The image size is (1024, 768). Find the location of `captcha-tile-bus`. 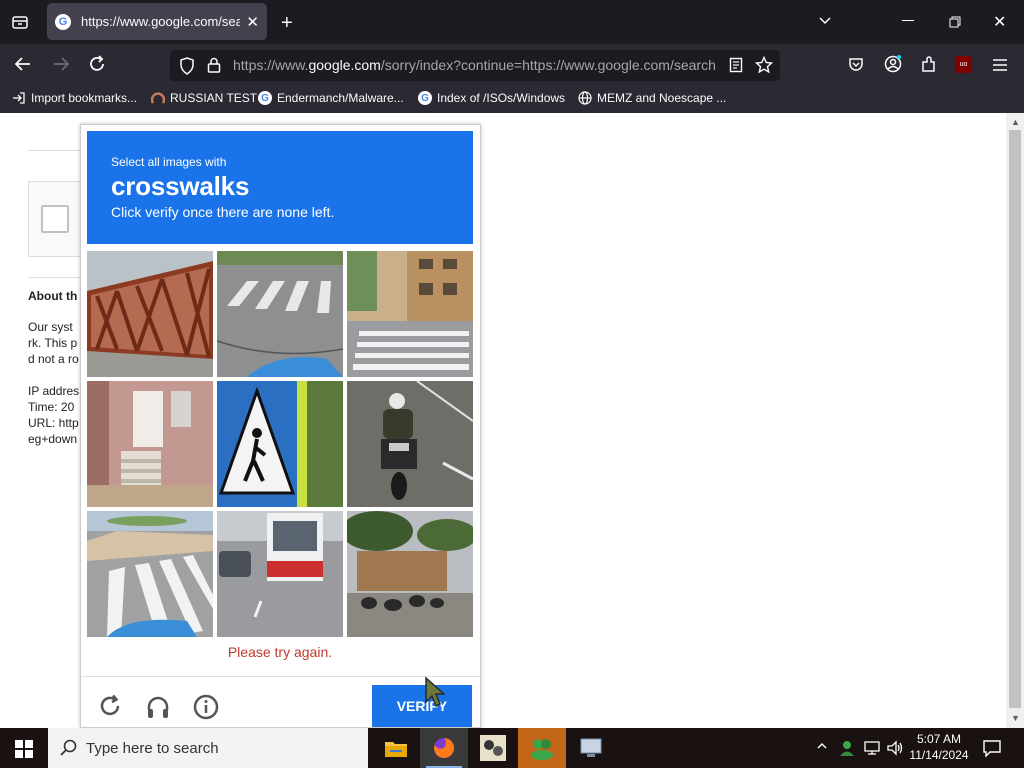

captcha-tile-bus is located at coordinates (280, 574).